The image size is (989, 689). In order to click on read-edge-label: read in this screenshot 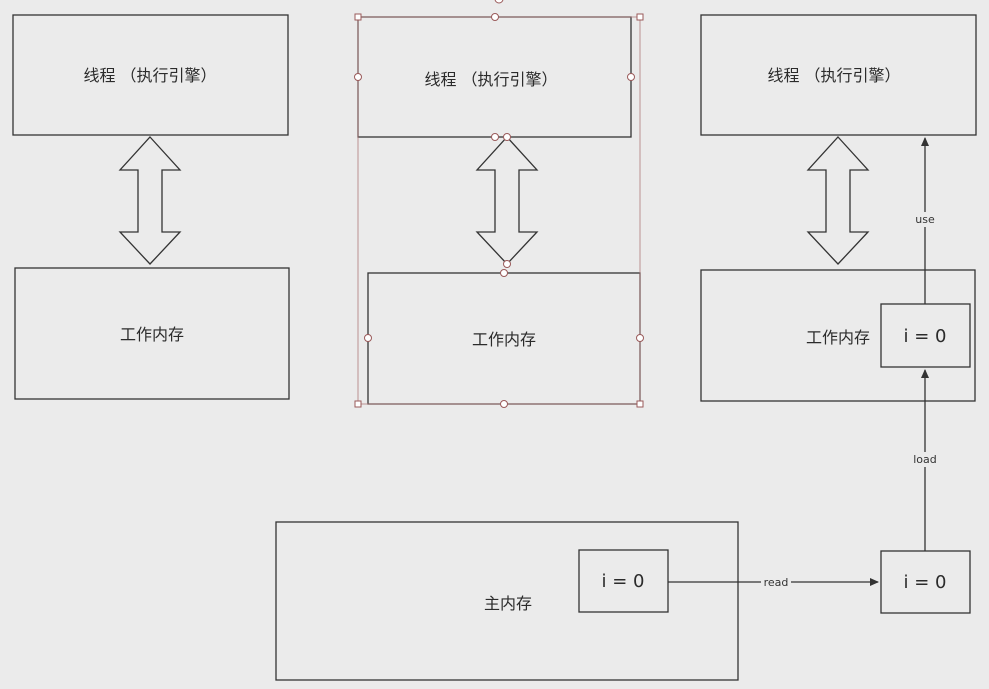, I will do `click(776, 582)`.